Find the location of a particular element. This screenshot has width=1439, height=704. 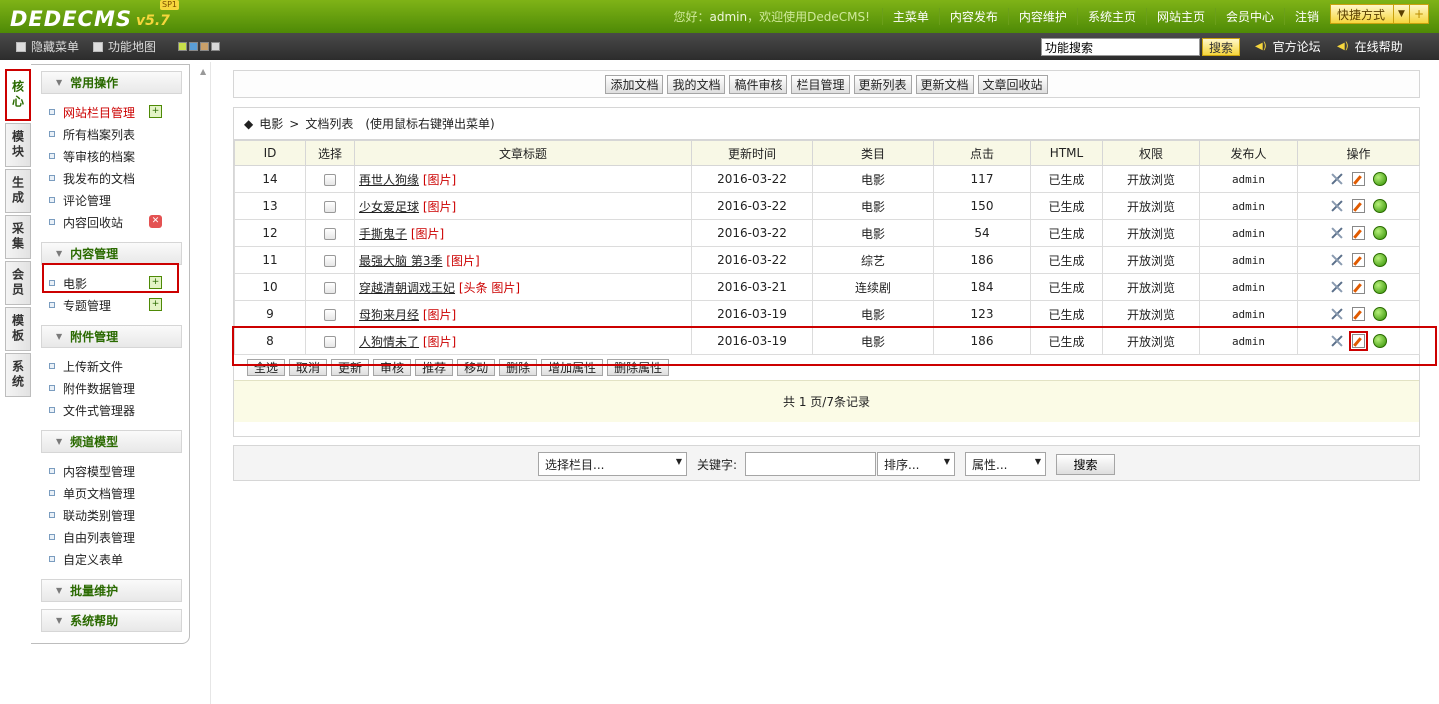

section-help: ▼ 系统帮助 is located at coordinates (111, 620).